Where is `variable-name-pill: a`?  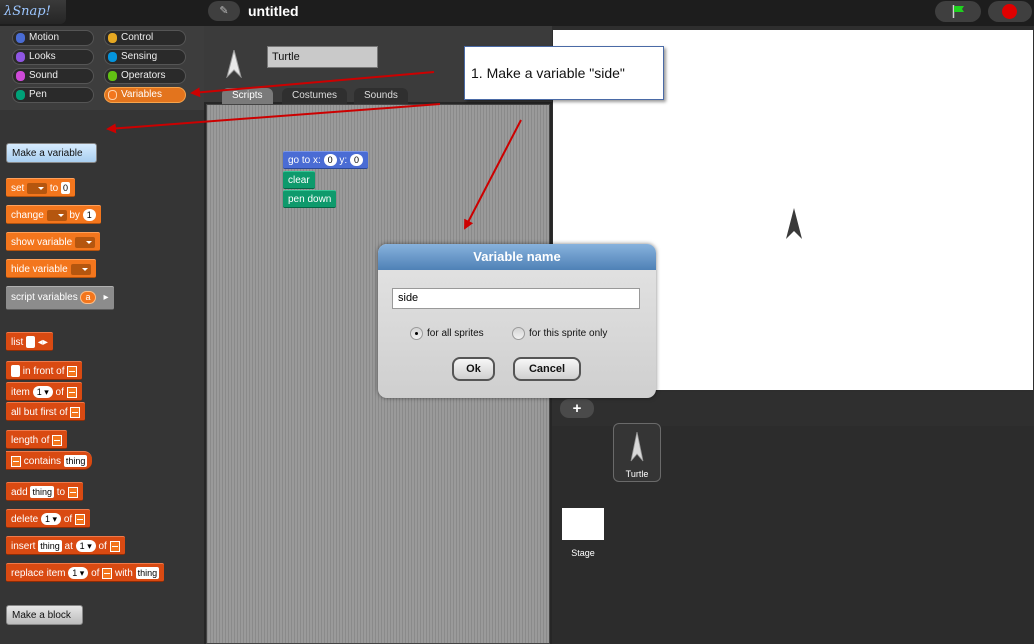
variable-name-pill: a is located at coordinates (88, 297).